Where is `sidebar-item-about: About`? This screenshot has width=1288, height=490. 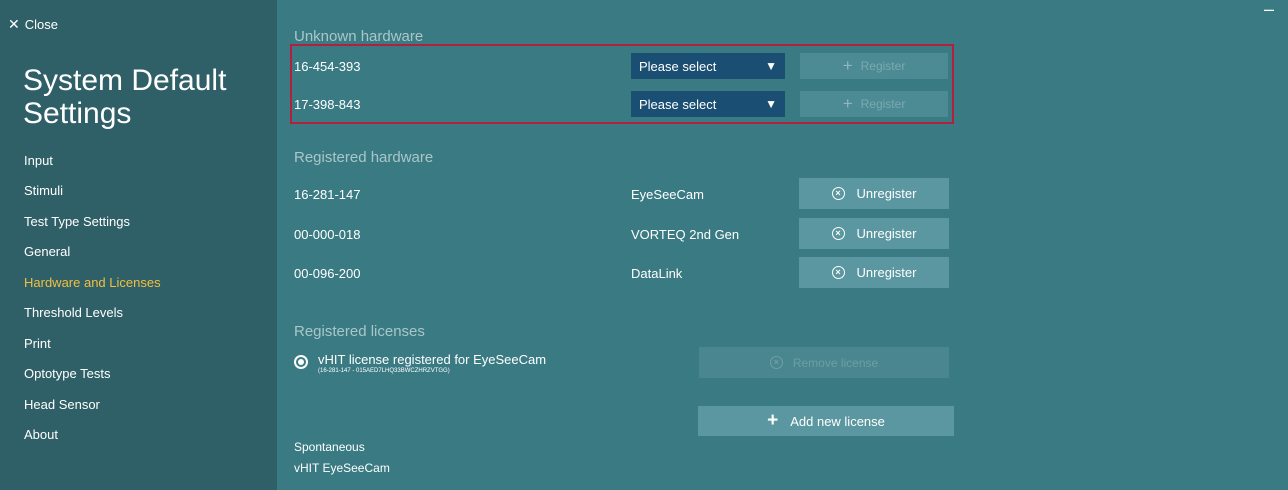 sidebar-item-about: About is located at coordinates (41, 434).